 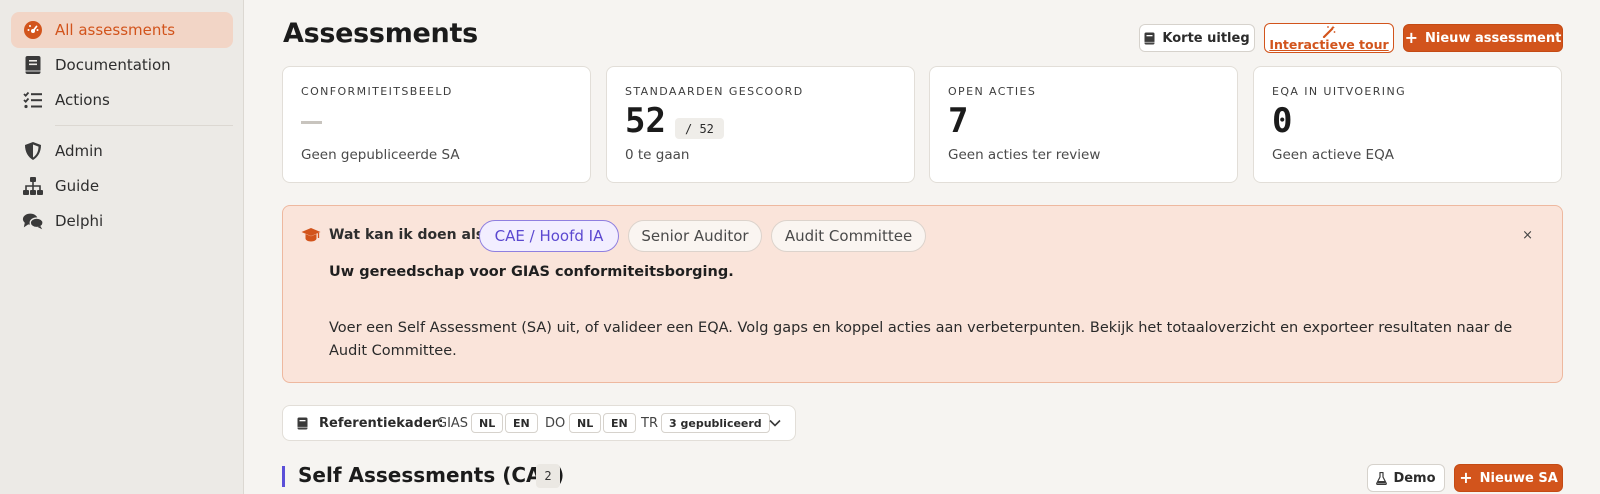 What do you see at coordinates (436, 124) in the screenshot?
I see `stat-card-conformiteitsbeeld: CONFORMITEITSBEELD Geen gepubliceerde SA` at bounding box center [436, 124].